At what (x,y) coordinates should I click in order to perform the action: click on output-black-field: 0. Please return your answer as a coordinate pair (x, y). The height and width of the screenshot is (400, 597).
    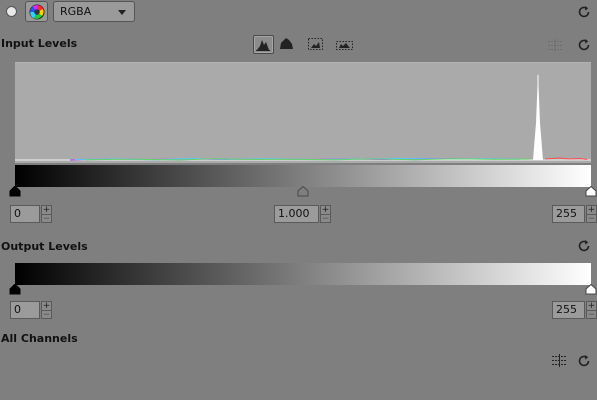
    Looking at the image, I should click on (25, 310).